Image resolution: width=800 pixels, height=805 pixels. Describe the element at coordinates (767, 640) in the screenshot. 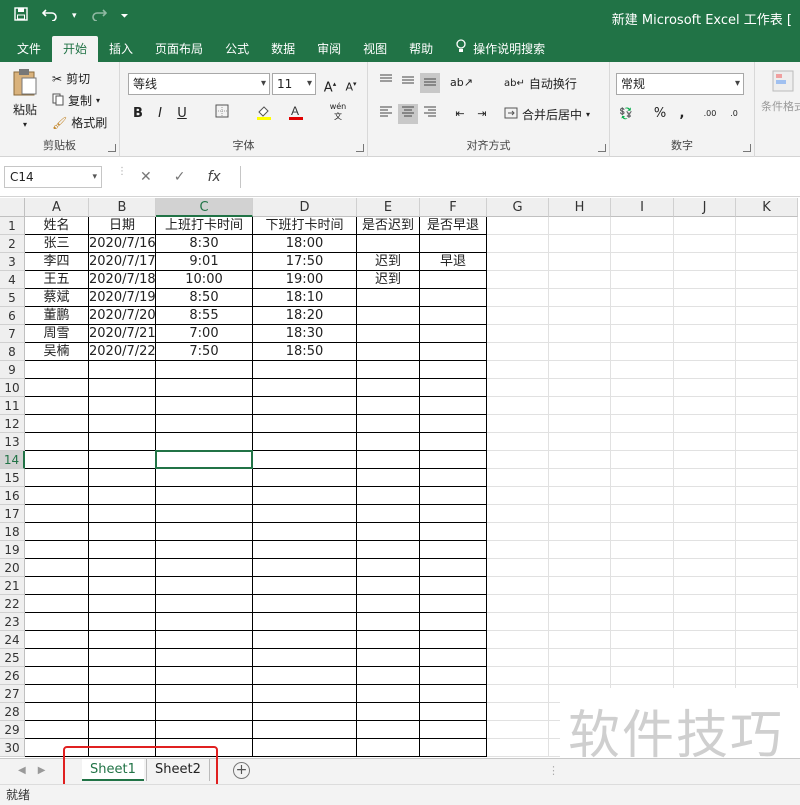

I see `cell-k24` at that location.